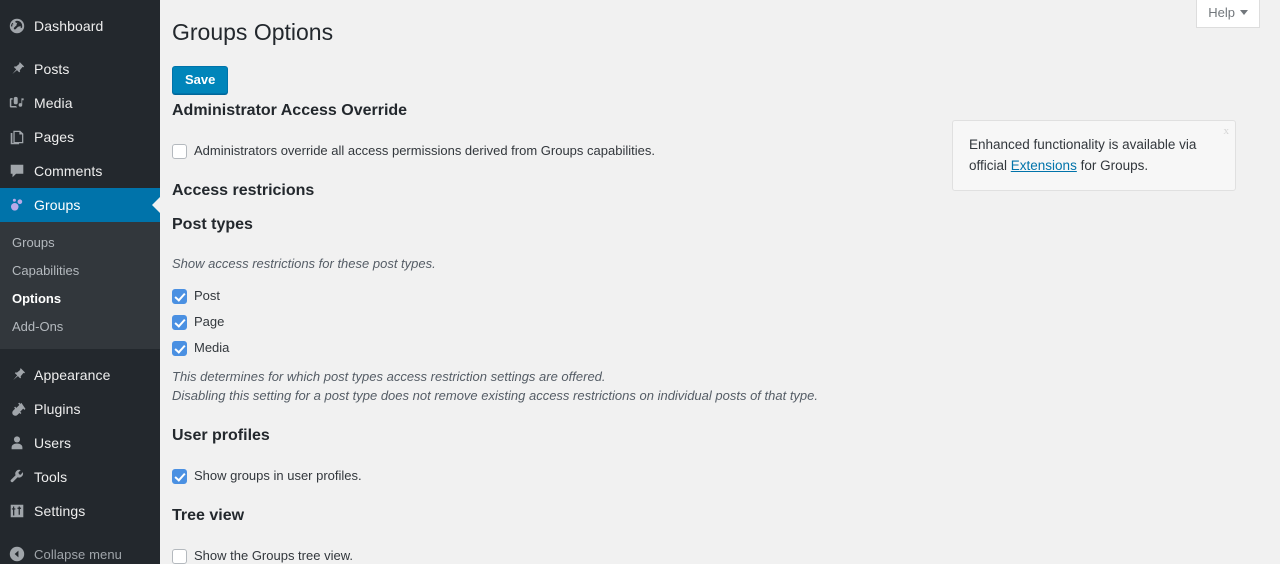 Image resolution: width=1280 pixels, height=564 pixels. I want to click on dashboard-icon, so click(17, 26).